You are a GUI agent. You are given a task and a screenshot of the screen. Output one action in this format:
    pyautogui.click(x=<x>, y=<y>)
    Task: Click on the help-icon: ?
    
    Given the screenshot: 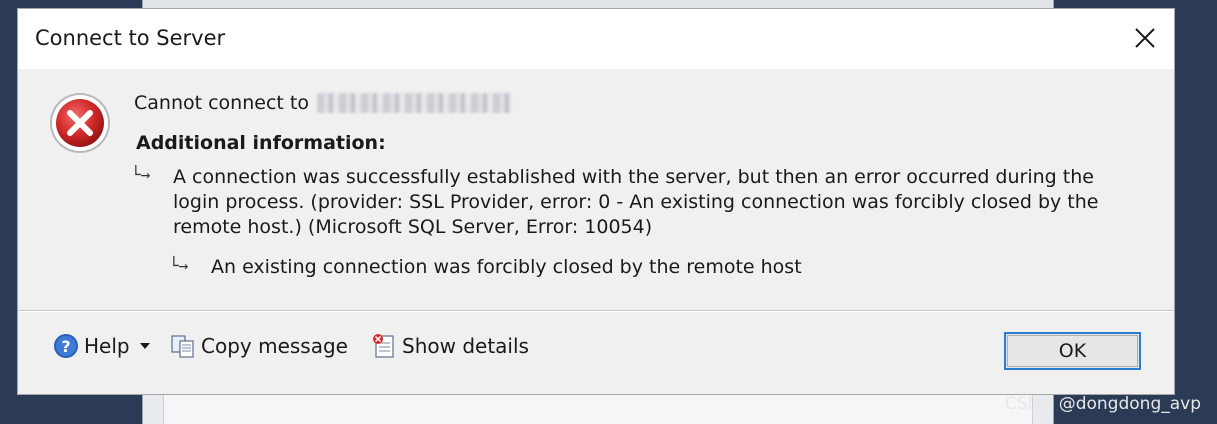 What is the action you would take?
    pyautogui.click(x=66, y=346)
    